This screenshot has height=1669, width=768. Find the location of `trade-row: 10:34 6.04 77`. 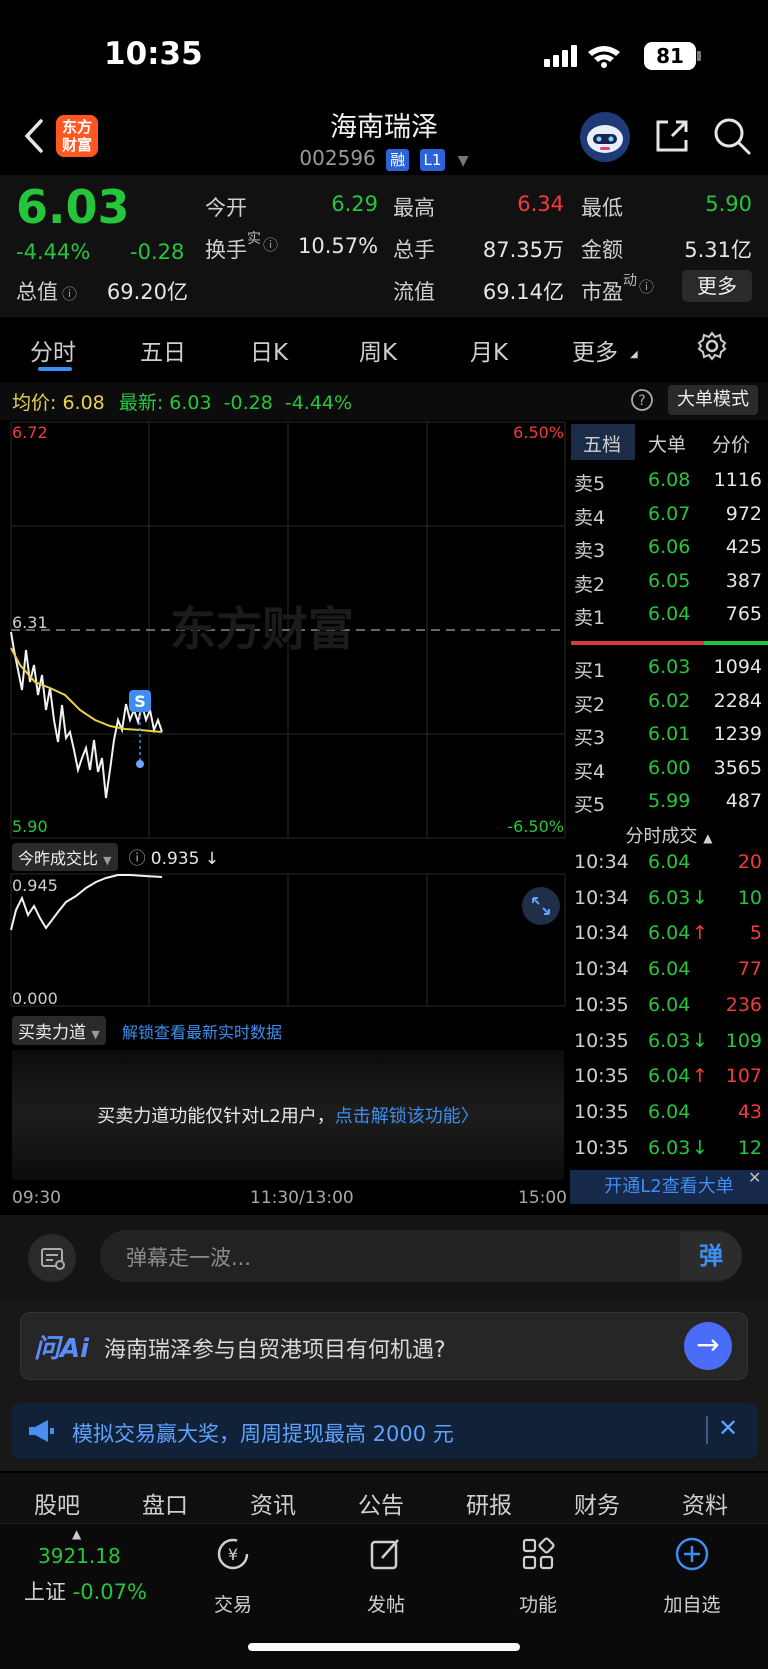

trade-row: 10:34 6.04 77 is located at coordinates (668, 969).